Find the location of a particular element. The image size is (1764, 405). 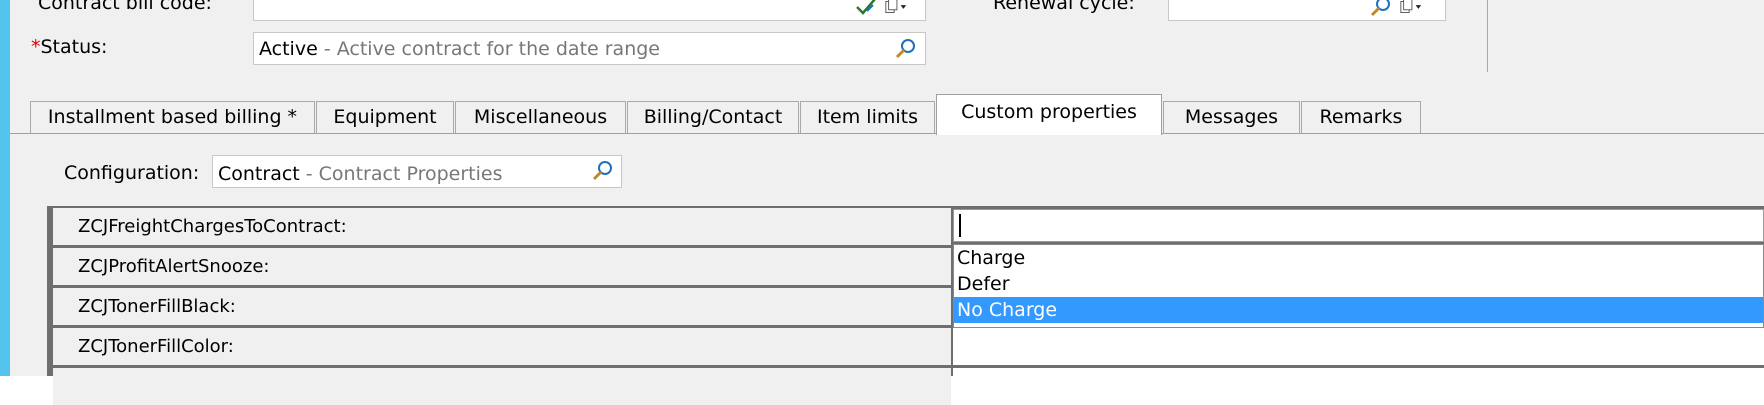

property-row-label: ZCJTonerFillColor: is located at coordinates (502, 346).